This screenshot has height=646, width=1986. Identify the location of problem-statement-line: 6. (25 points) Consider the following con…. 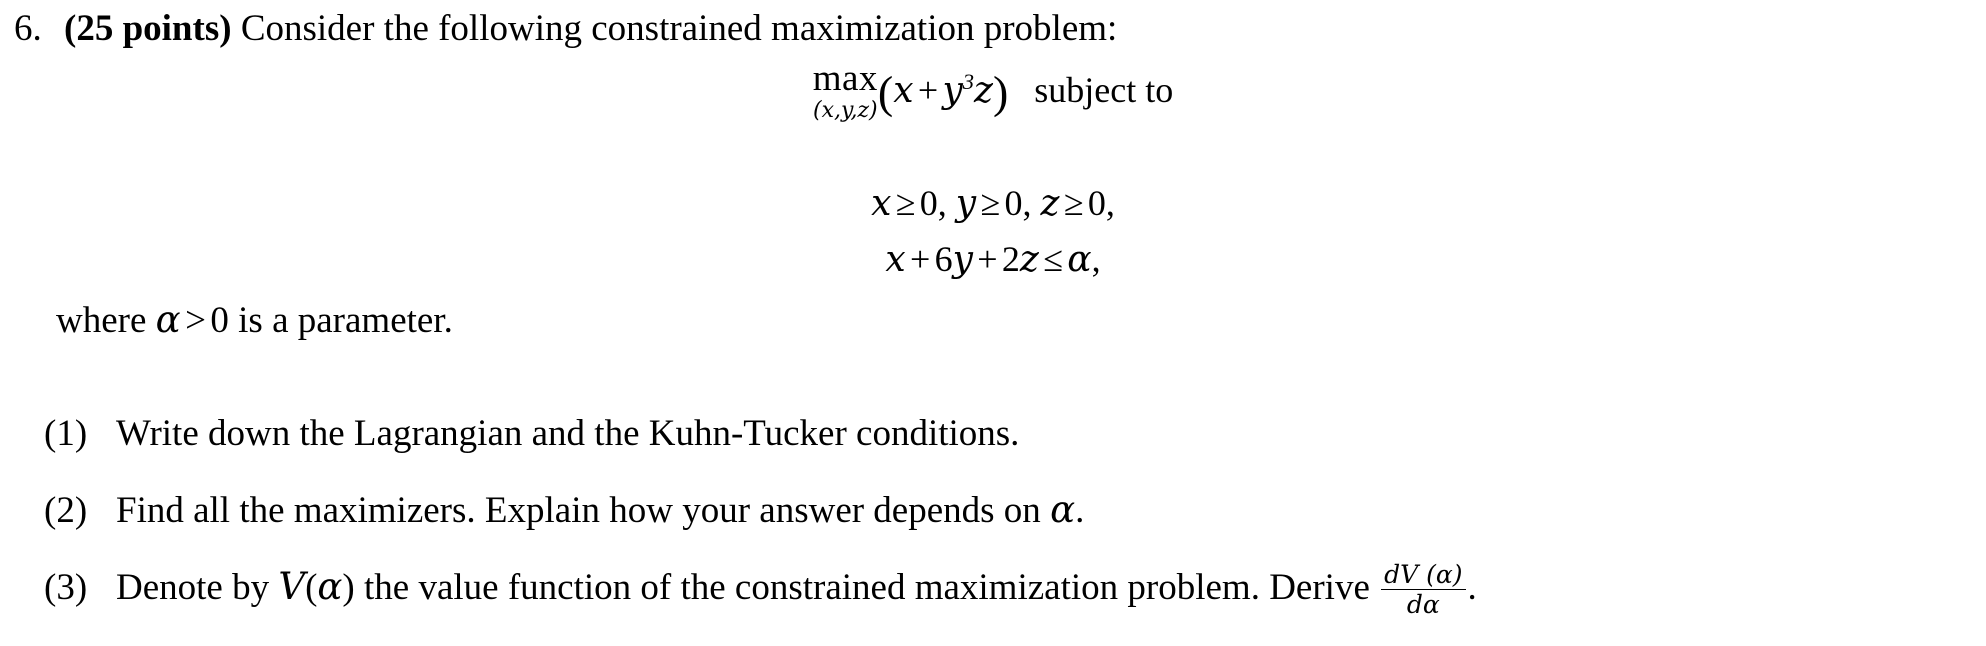
(994, 29).